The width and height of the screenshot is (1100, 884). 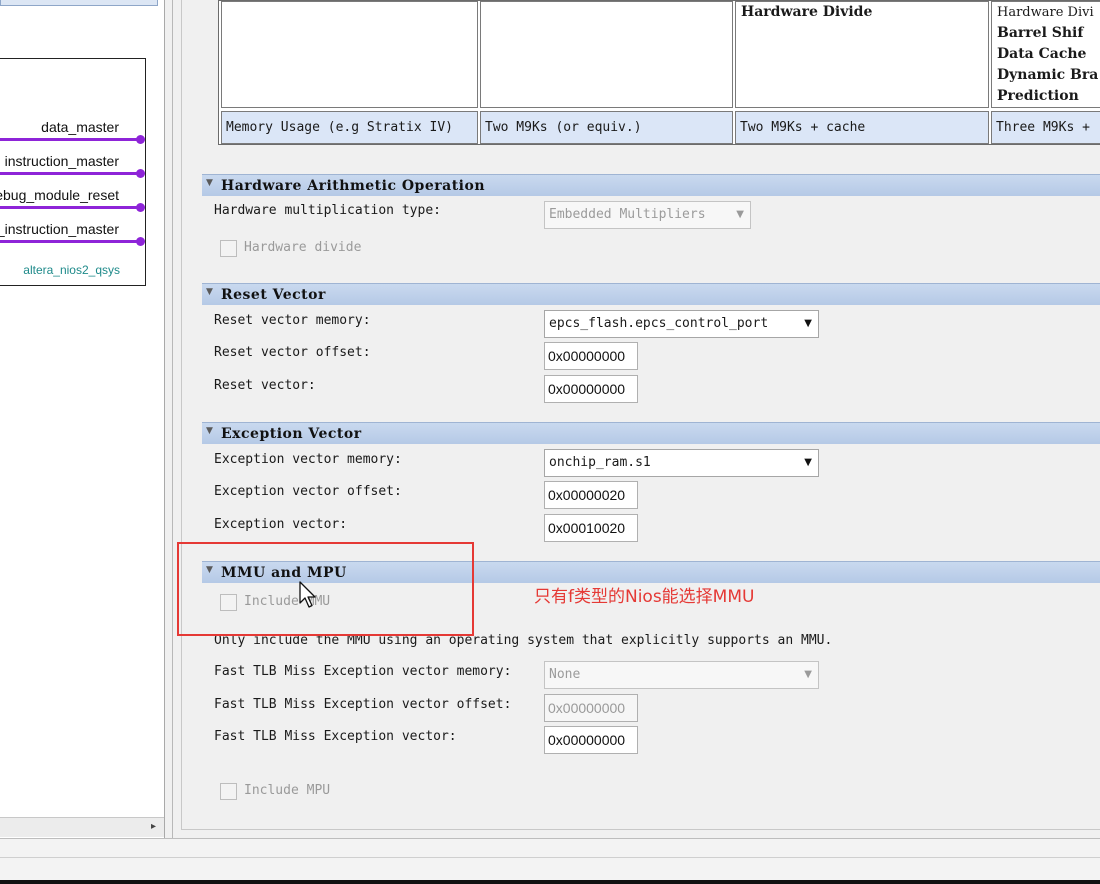 I want to click on port-label-instruction-master: instruction_master, so click(x=61, y=161).